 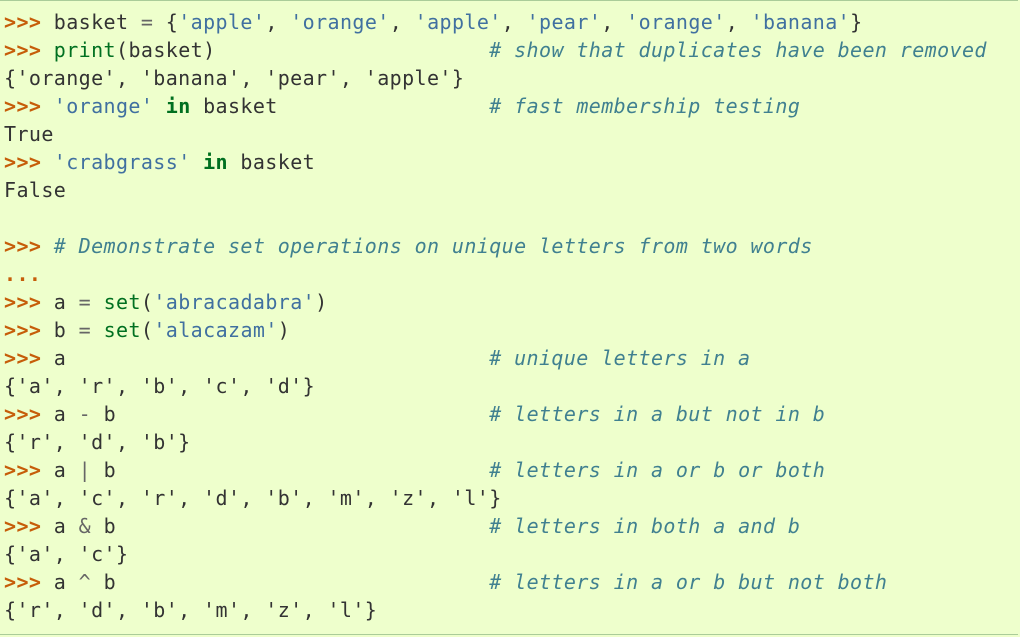 What do you see at coordinates (511, 78) in the screenshot?
I see `output-line: {'orange', 'banana', 'pear', 'apple'}` at bounding box center [511, 78].